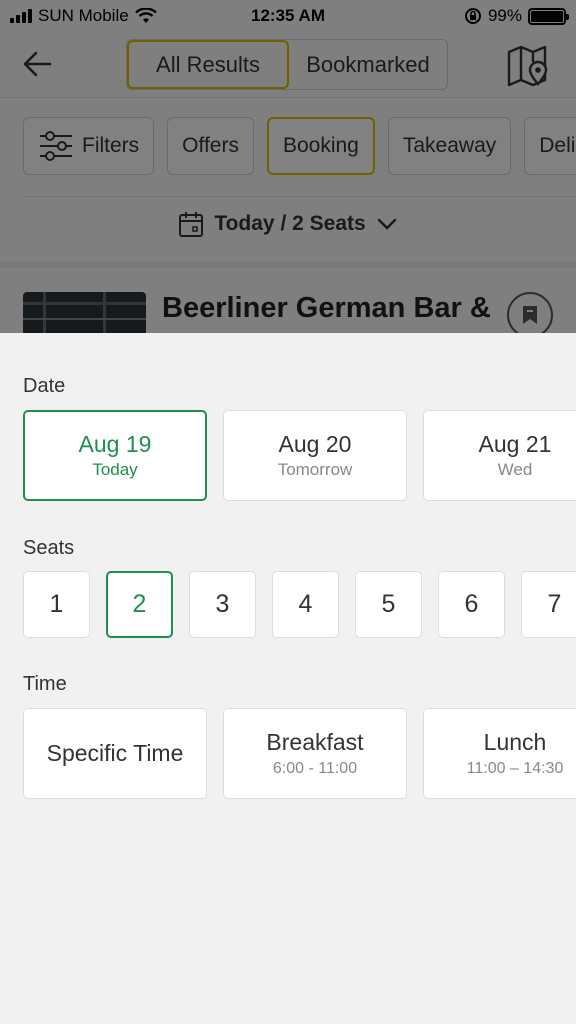  I want to click on seat-option-3: 3, so click(222, 604).